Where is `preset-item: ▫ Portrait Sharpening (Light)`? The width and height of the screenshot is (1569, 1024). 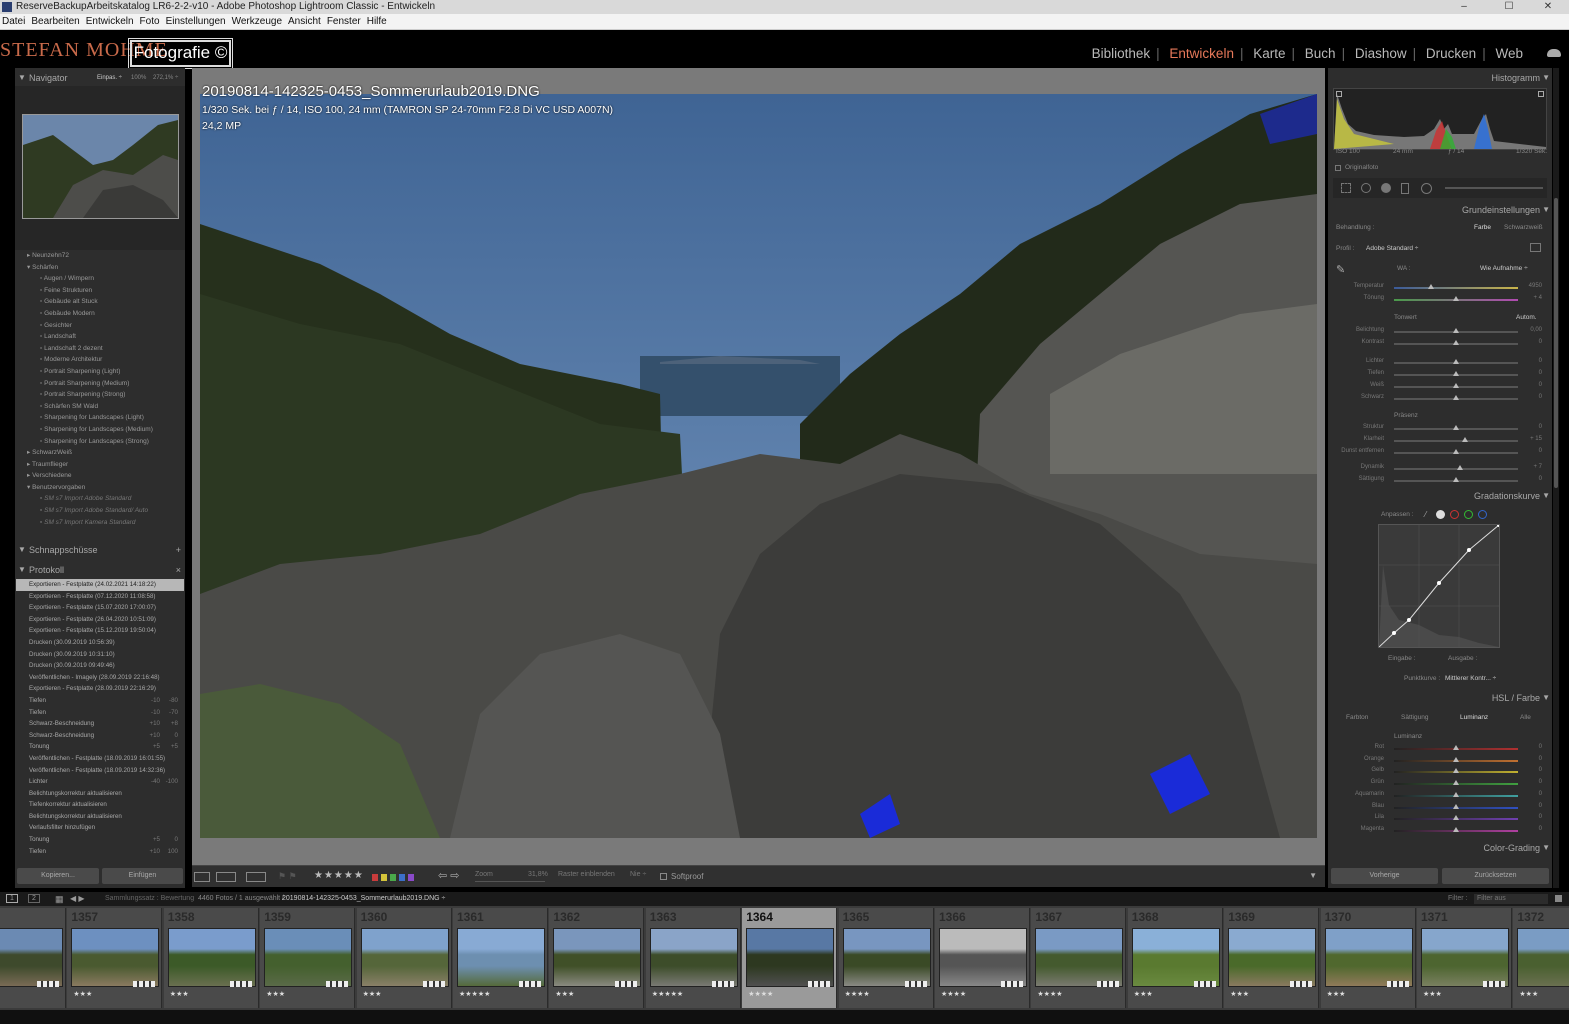 preset-item: ▫ Portrait Sharpening (Light) is located at coordinates (100, 372).